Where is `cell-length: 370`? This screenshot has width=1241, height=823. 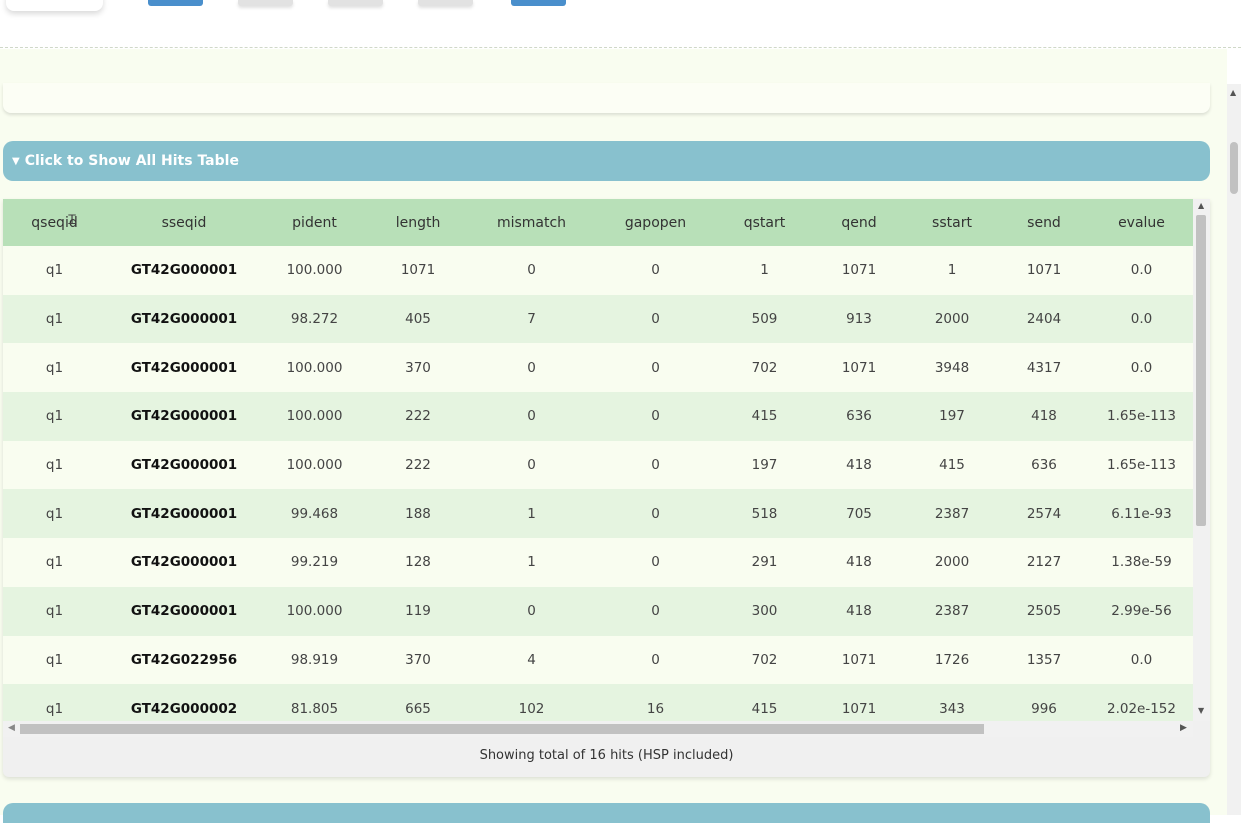
cell-length: 370 is located at coordinates (418, 367).